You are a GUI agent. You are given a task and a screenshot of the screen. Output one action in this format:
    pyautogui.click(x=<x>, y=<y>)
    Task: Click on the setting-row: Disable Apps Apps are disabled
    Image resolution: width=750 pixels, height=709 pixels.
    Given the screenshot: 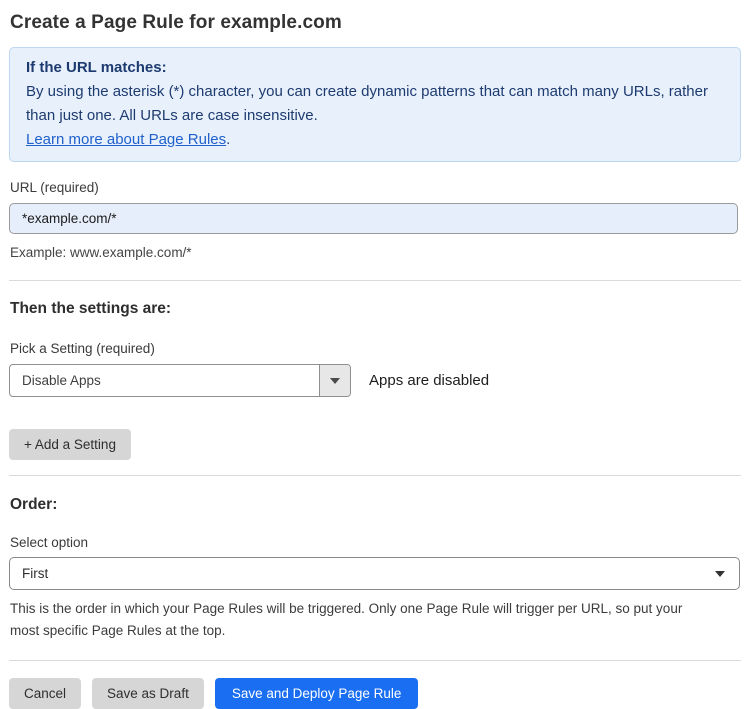 What is the action you would take?
    pyautogui.click(x=375, y=380)
    